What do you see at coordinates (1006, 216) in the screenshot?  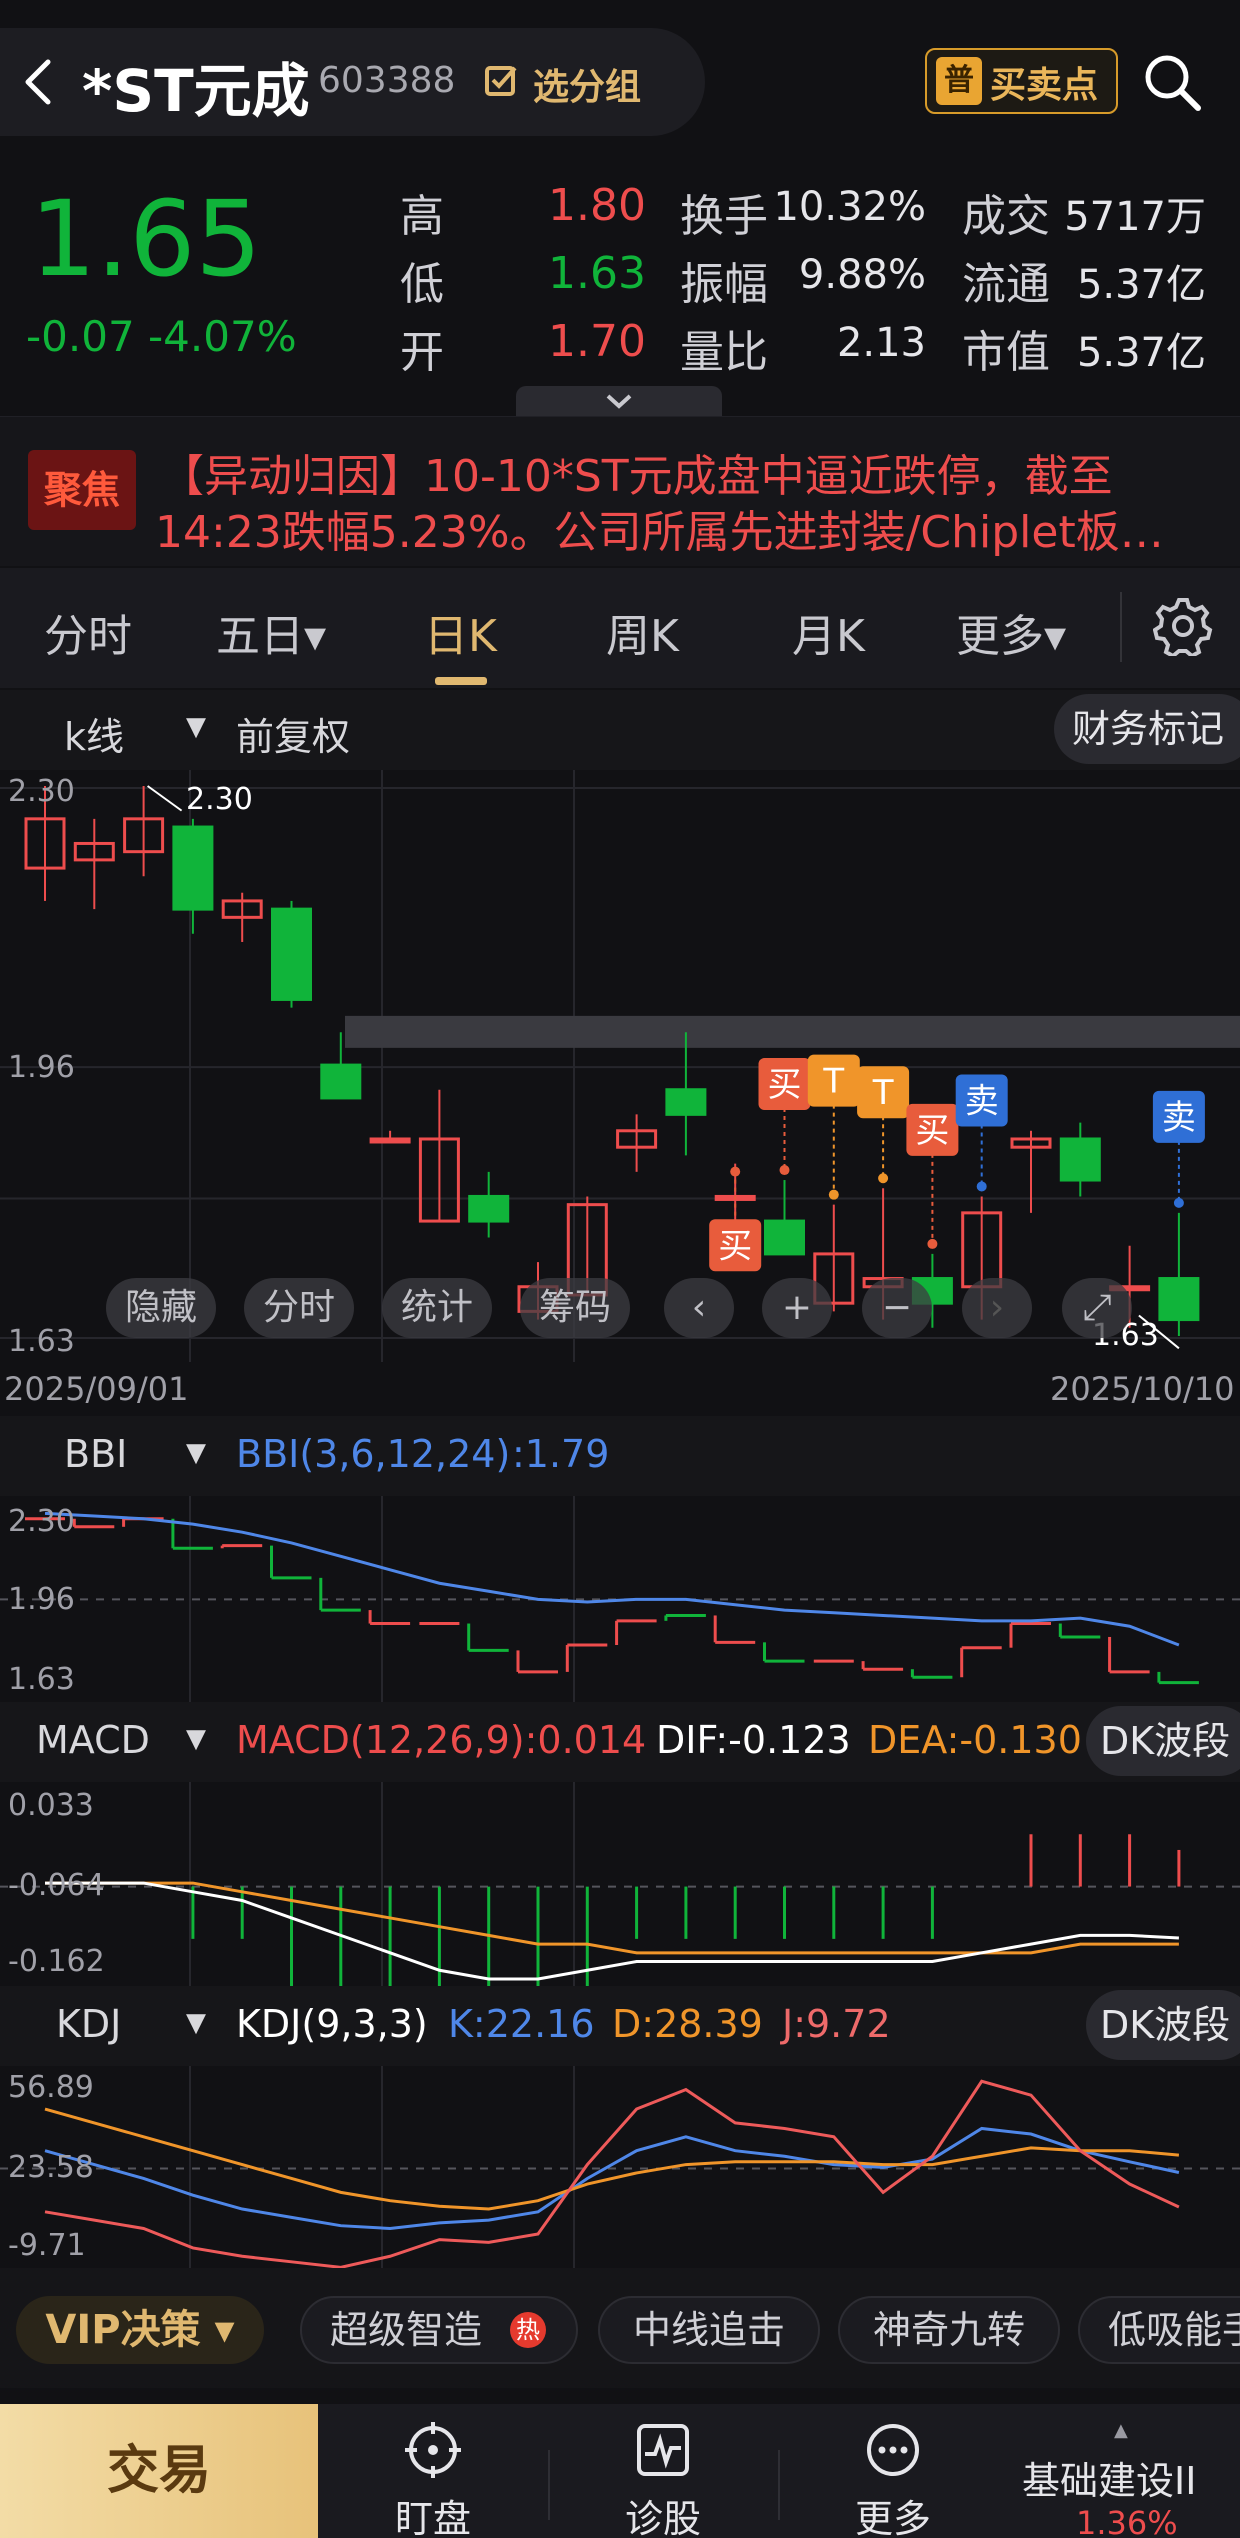 I see `volume-label: 成交` at bounding box center [1006, 216].